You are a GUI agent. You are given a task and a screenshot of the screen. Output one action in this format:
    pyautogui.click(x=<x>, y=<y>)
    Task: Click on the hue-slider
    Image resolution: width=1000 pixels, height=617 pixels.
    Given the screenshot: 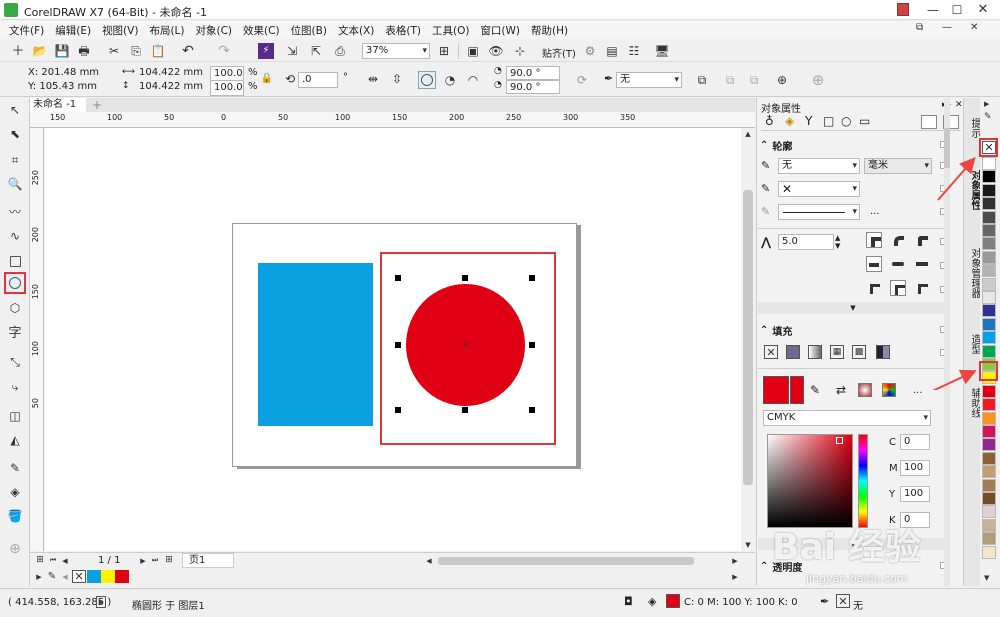 What is the action you would take?
    pyautogui.click(x=863, y=481)
    